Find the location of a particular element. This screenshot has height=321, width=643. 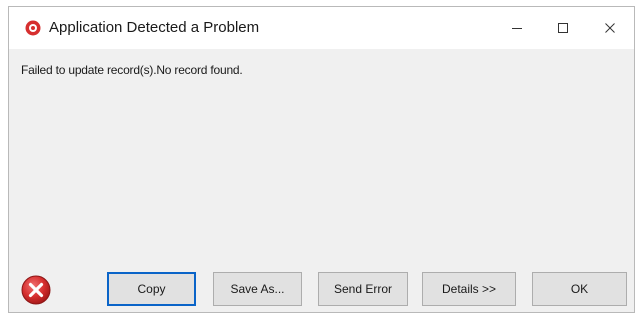

close-icon is located at coordinates (610, 28).